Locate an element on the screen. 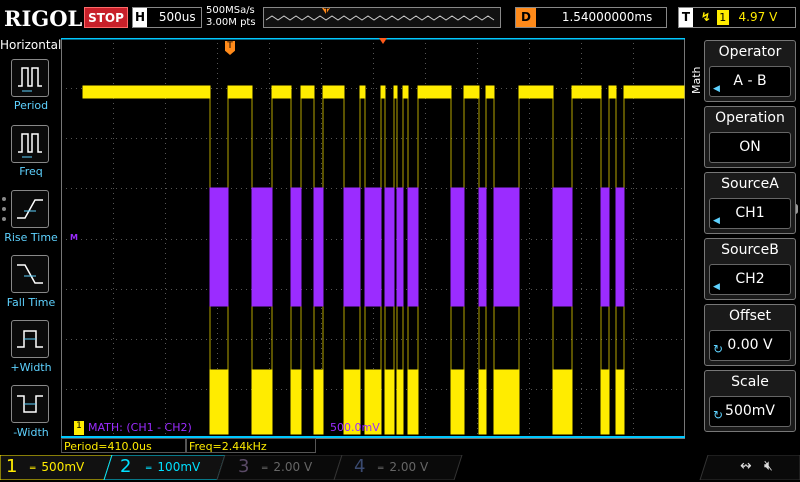 The width and height of the screenshot is (800, 482). pos-width-icon is located at coordinates (30, 339).